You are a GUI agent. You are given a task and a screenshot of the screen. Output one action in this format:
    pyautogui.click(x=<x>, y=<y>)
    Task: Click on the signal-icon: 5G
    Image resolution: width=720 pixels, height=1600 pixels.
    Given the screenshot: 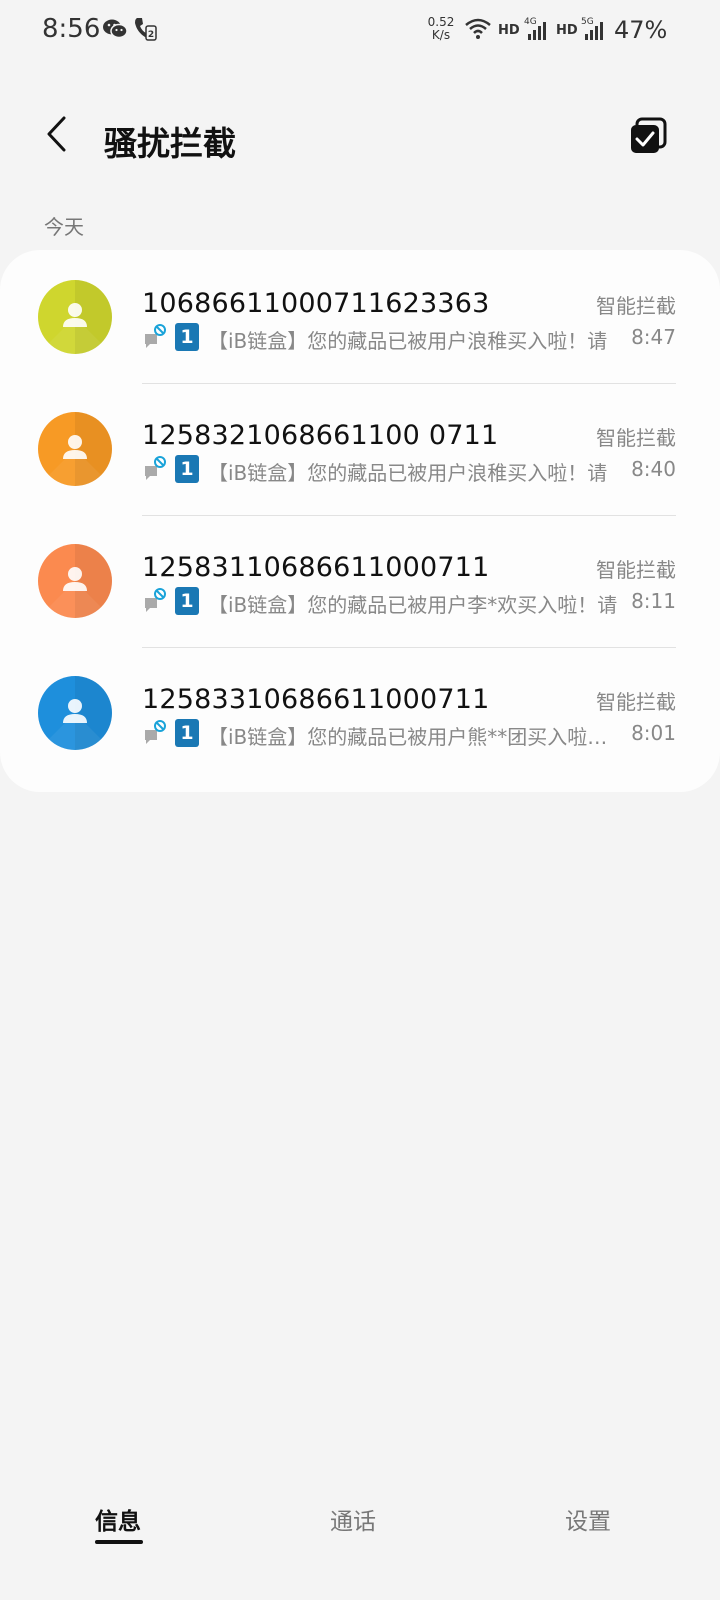 What is the action you would take?
    pyautogui.click(x=594, y=31)
    